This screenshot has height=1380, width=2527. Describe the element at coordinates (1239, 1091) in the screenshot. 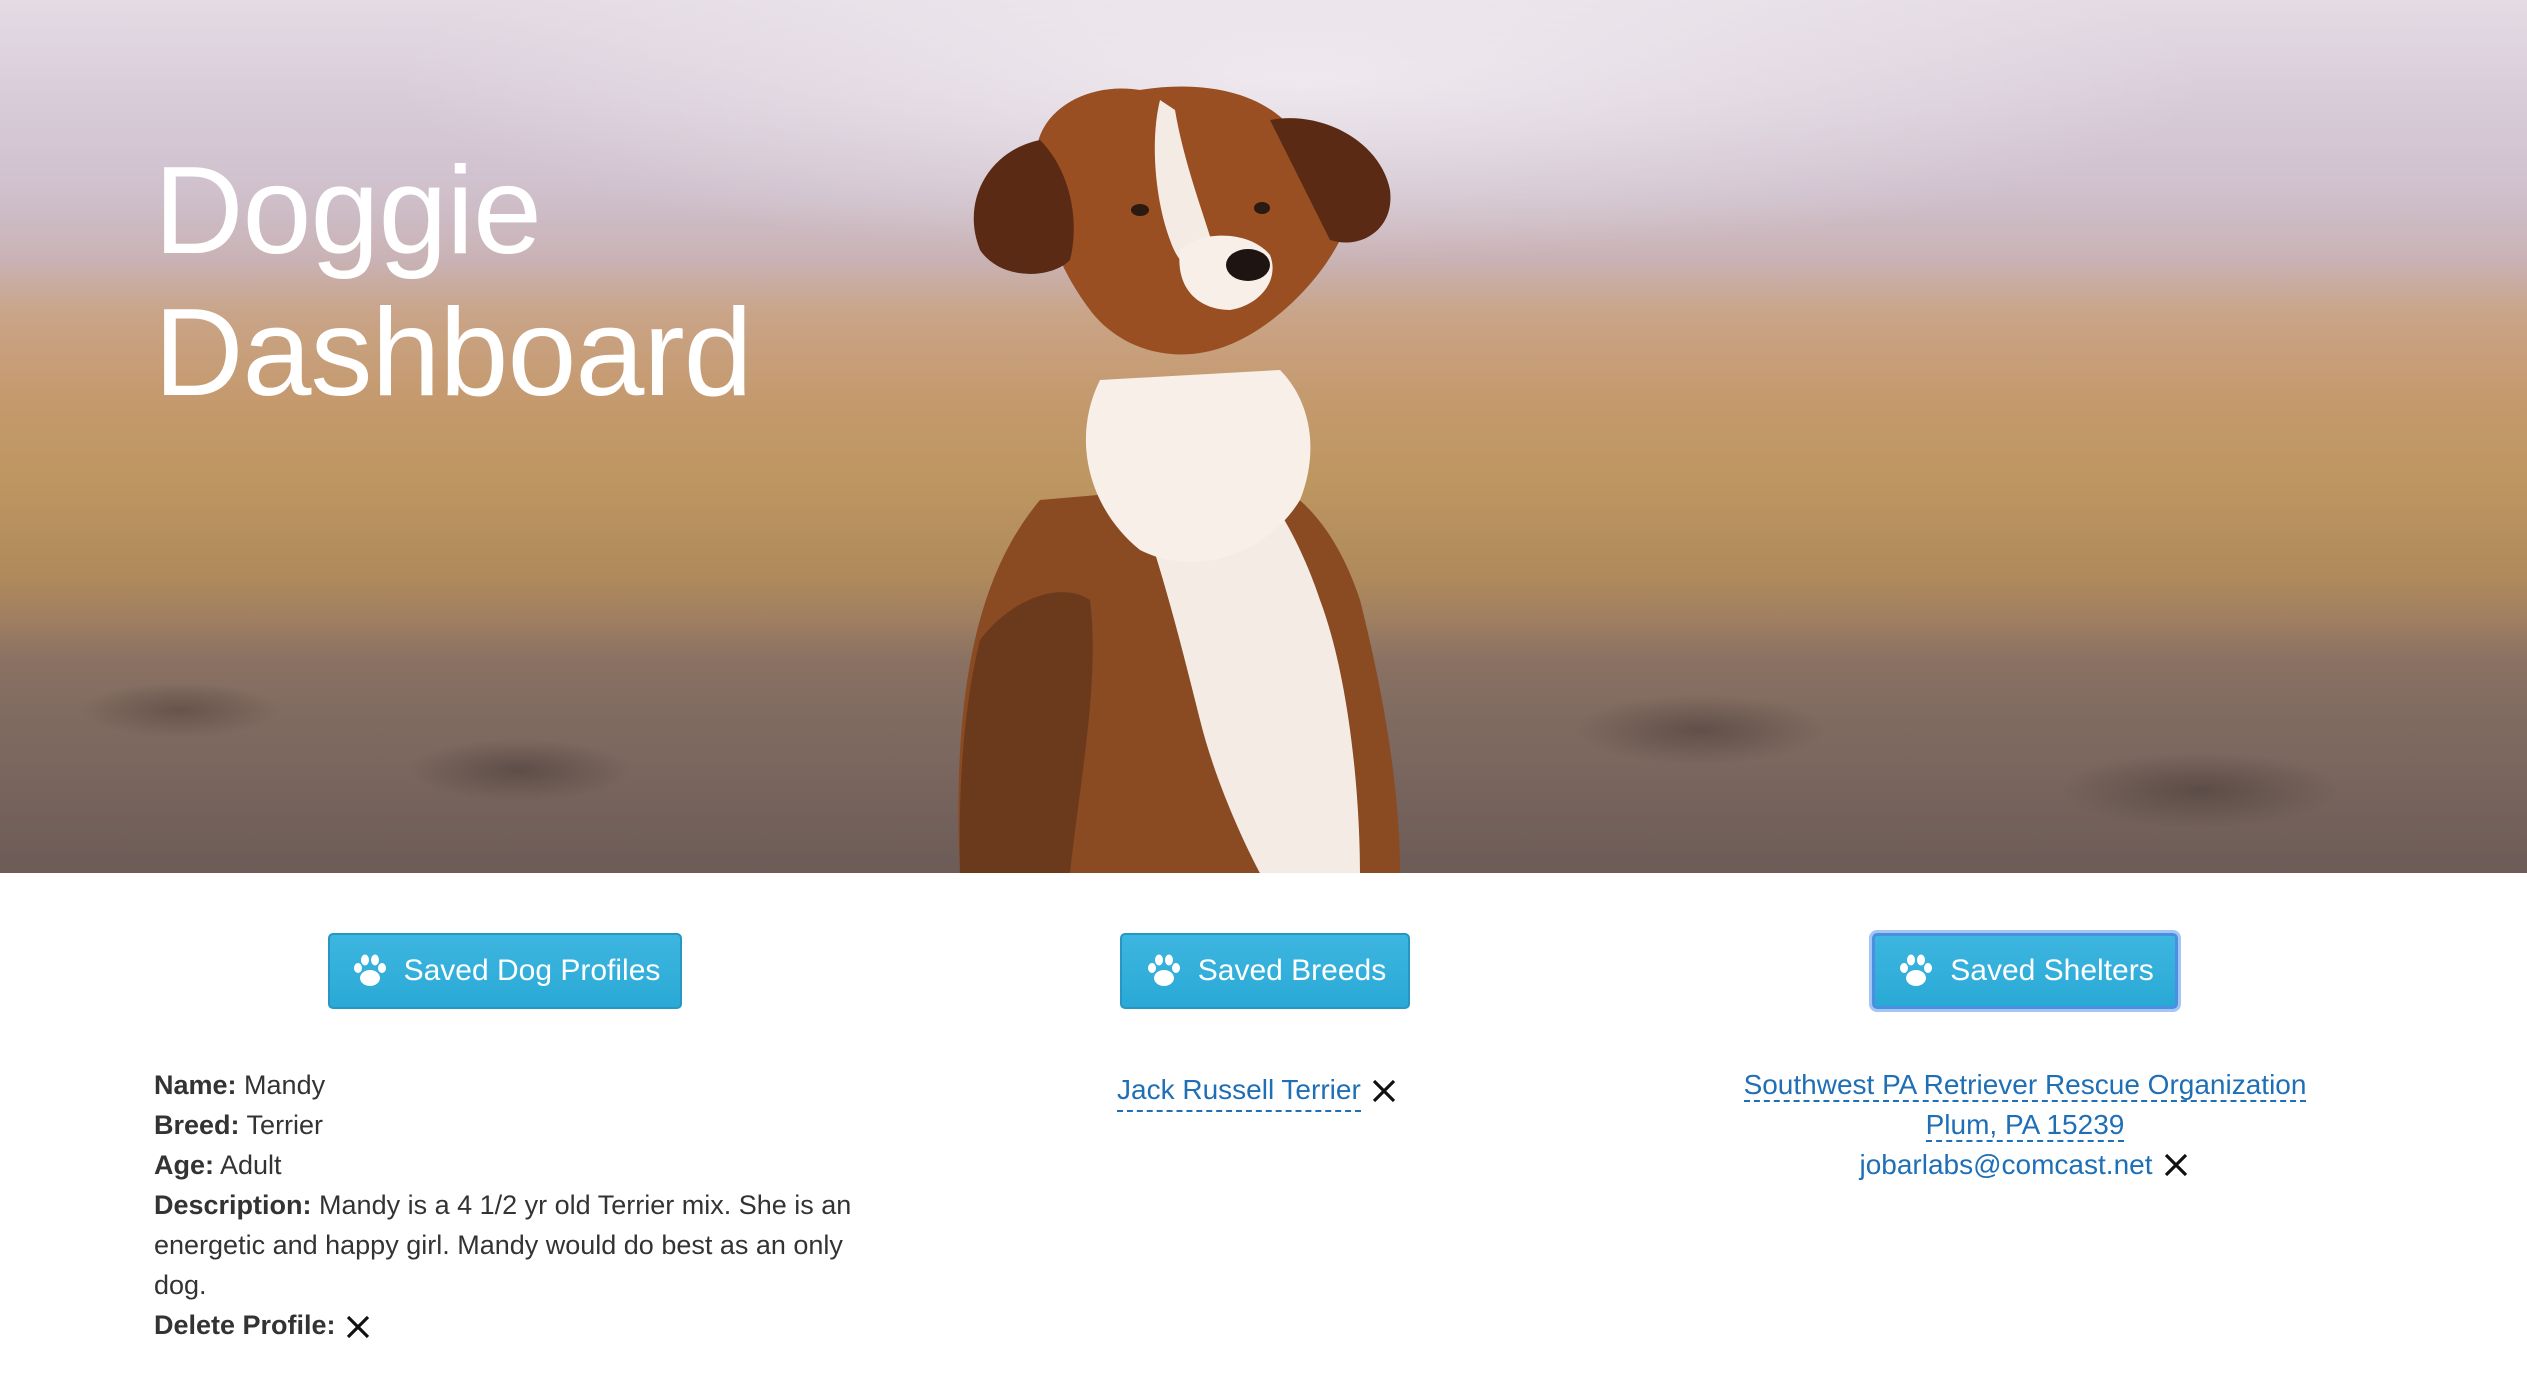

I see `breed-link: Jack Russell Terrier` at that location.